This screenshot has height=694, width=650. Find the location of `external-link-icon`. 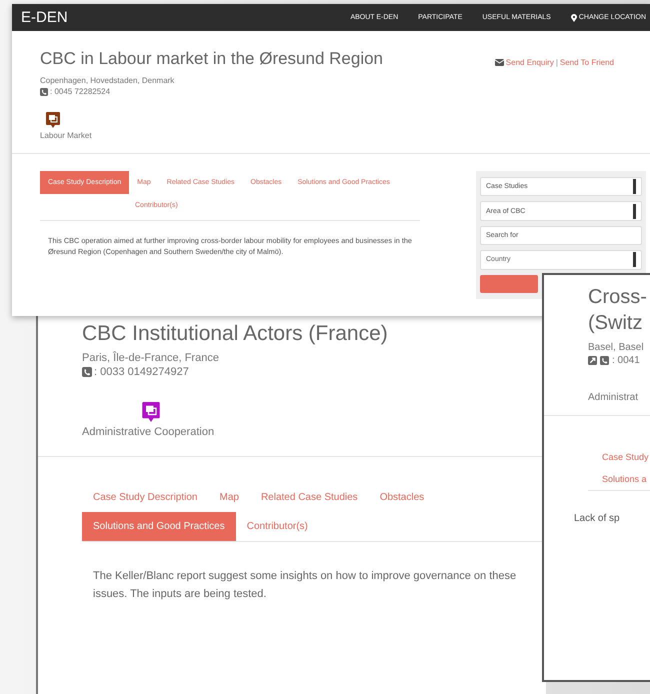

external-link-icon is located at coordinates (592, 360).